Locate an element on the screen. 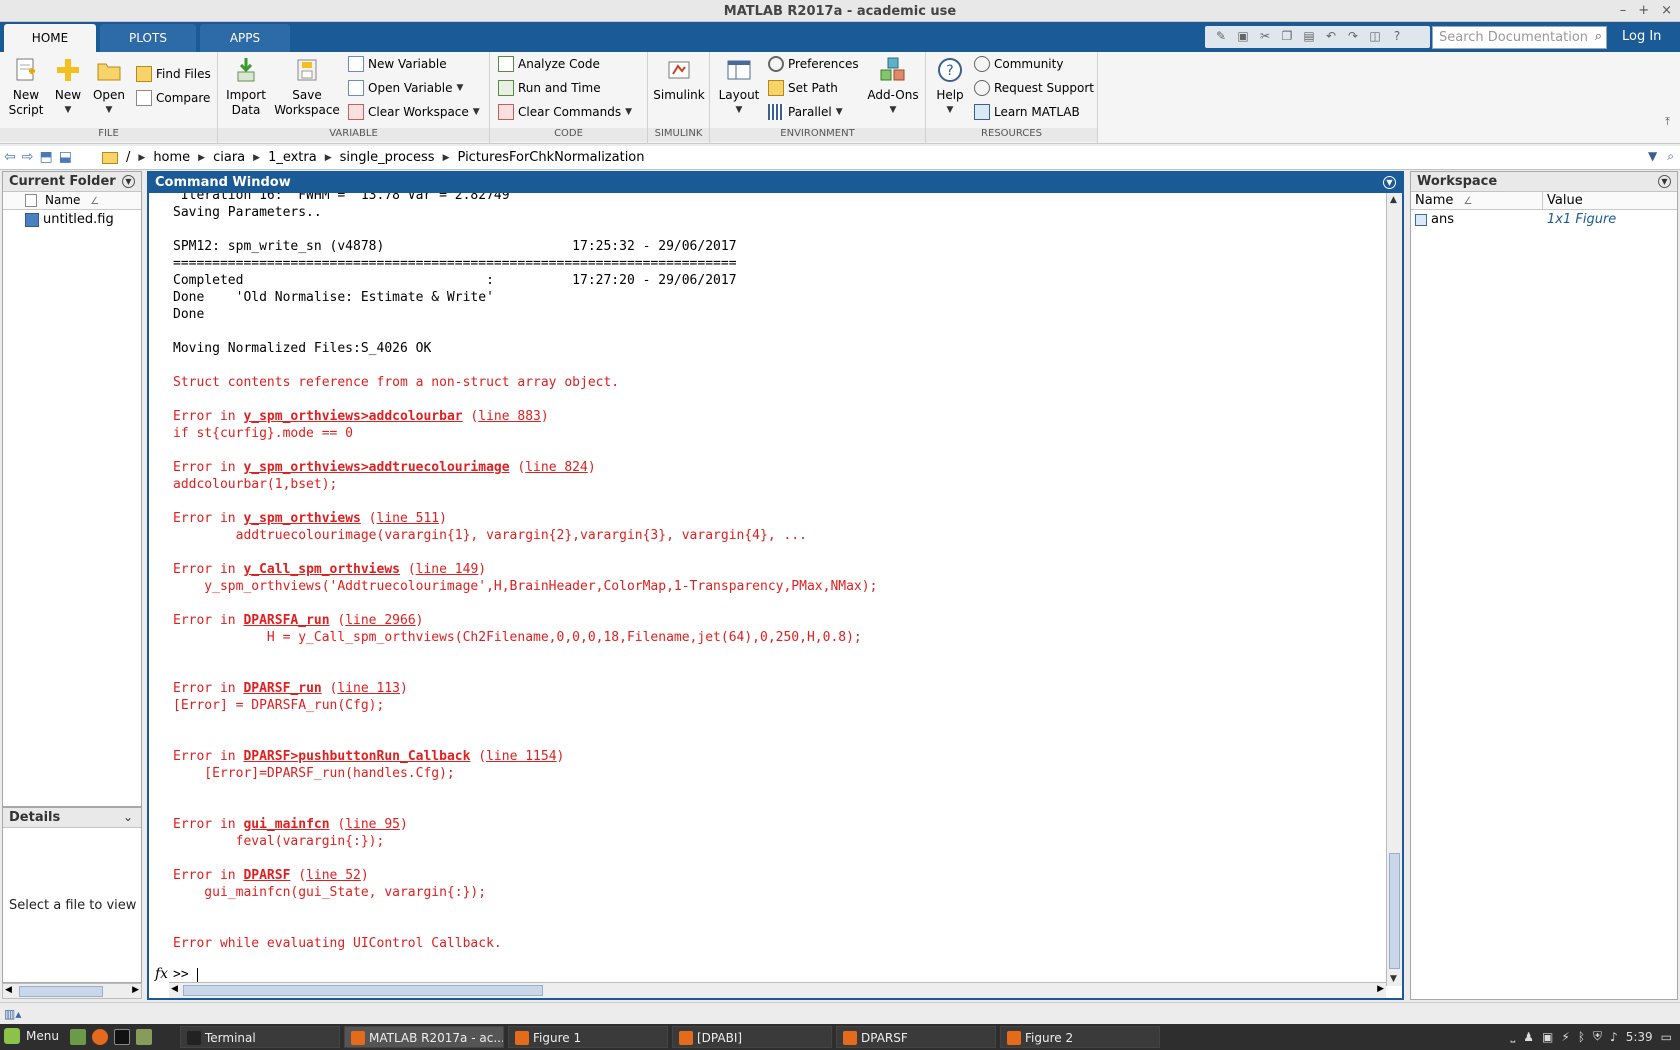  error-line-link: line 511 is located at coordinates (408, 518).